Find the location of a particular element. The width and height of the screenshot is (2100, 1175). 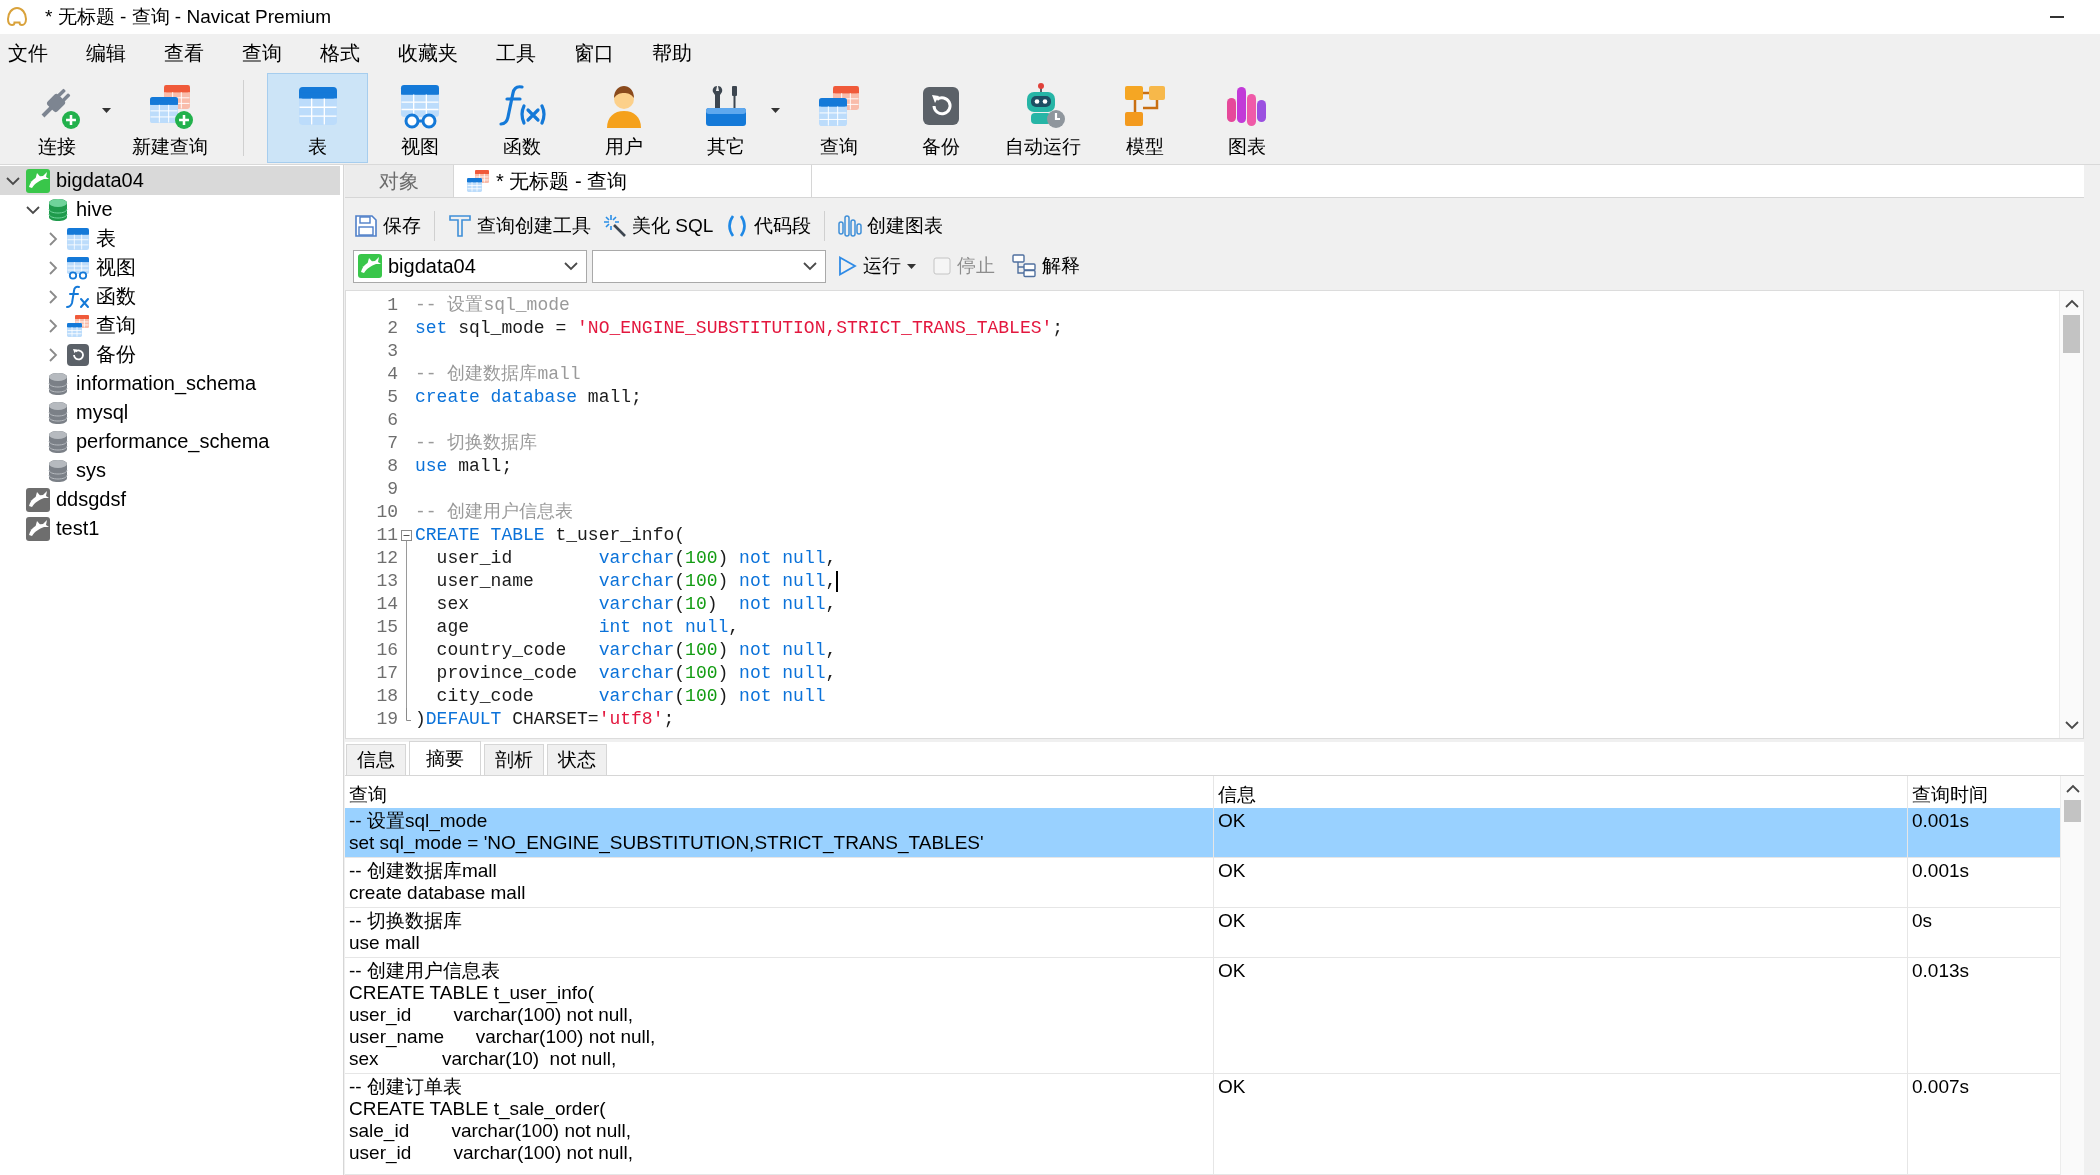

tools-button: 其它 is located at coordinates (731, 118).